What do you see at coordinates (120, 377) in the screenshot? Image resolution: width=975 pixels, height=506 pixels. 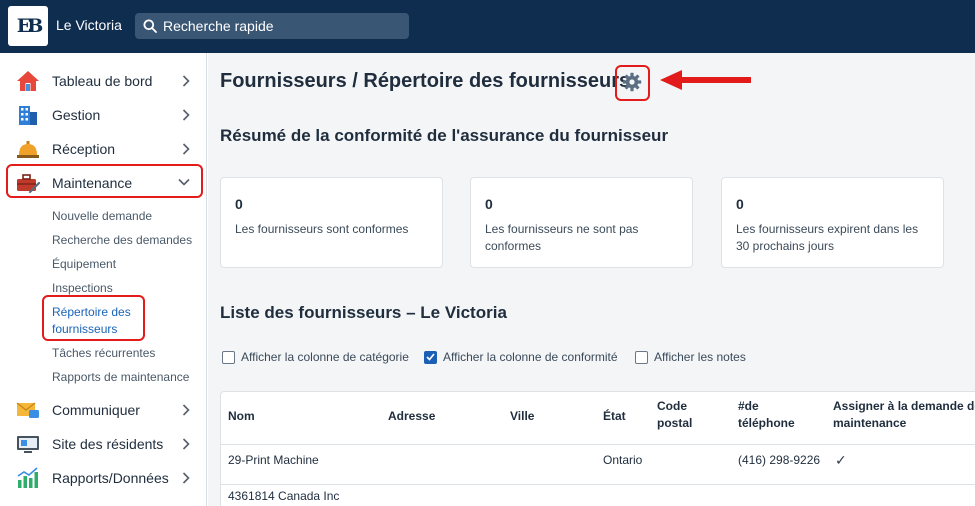 I see `sidebar-sub-maintenance-reports: Rapports de maintenance` at bounding box center [120, 377].